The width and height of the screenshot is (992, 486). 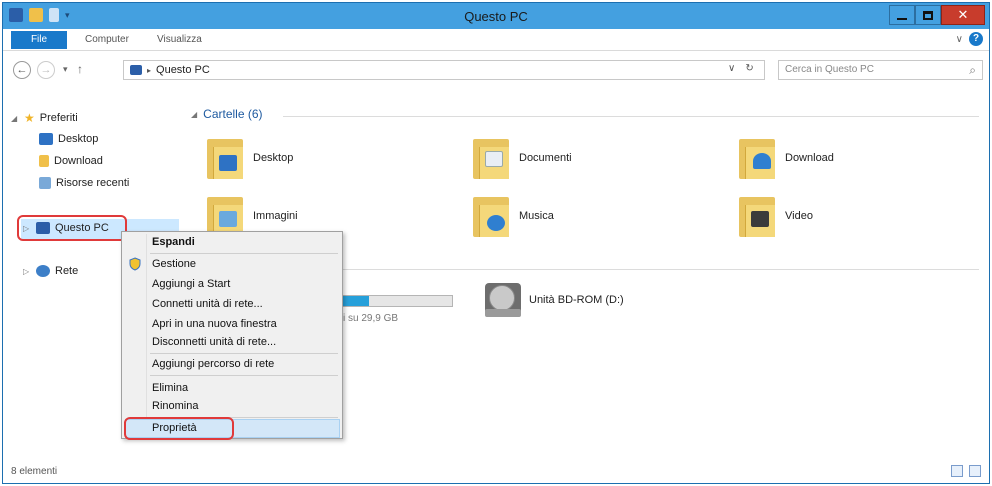 What do you see at coordinates (191, 284) in the screenshot?
I see `menu-item-aggiungi-start: Aggiungi a Start` at bounding box center [191, 284].